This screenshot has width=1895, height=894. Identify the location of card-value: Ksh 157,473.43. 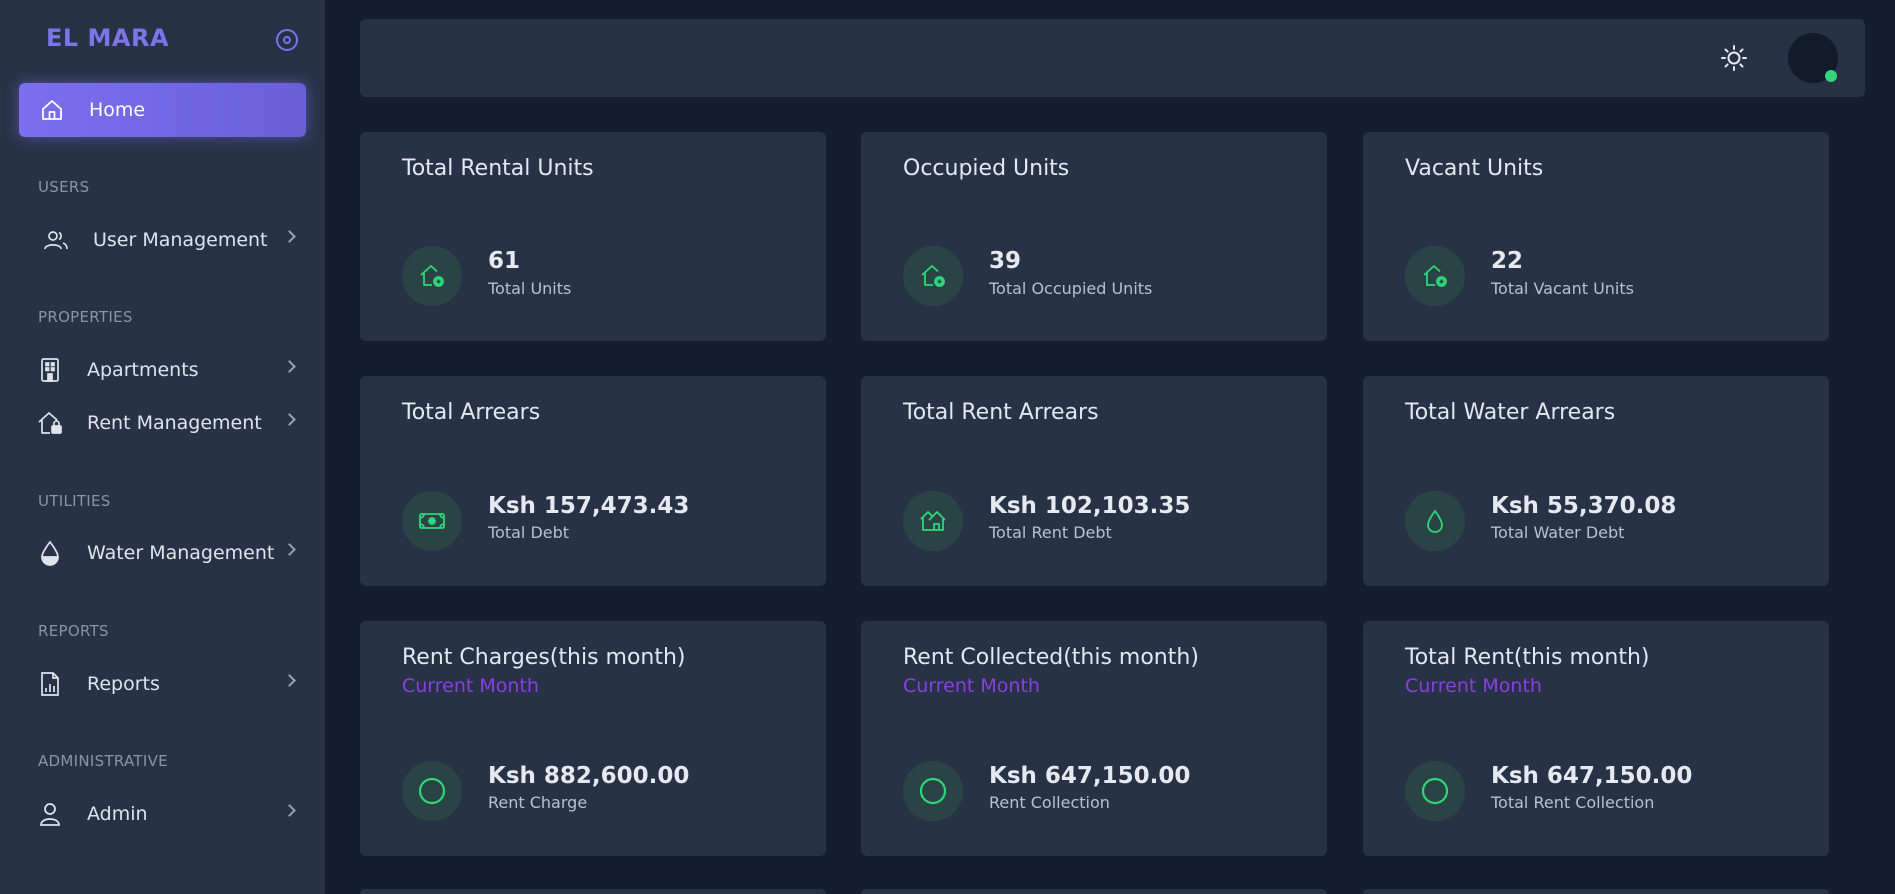
(589, 506).